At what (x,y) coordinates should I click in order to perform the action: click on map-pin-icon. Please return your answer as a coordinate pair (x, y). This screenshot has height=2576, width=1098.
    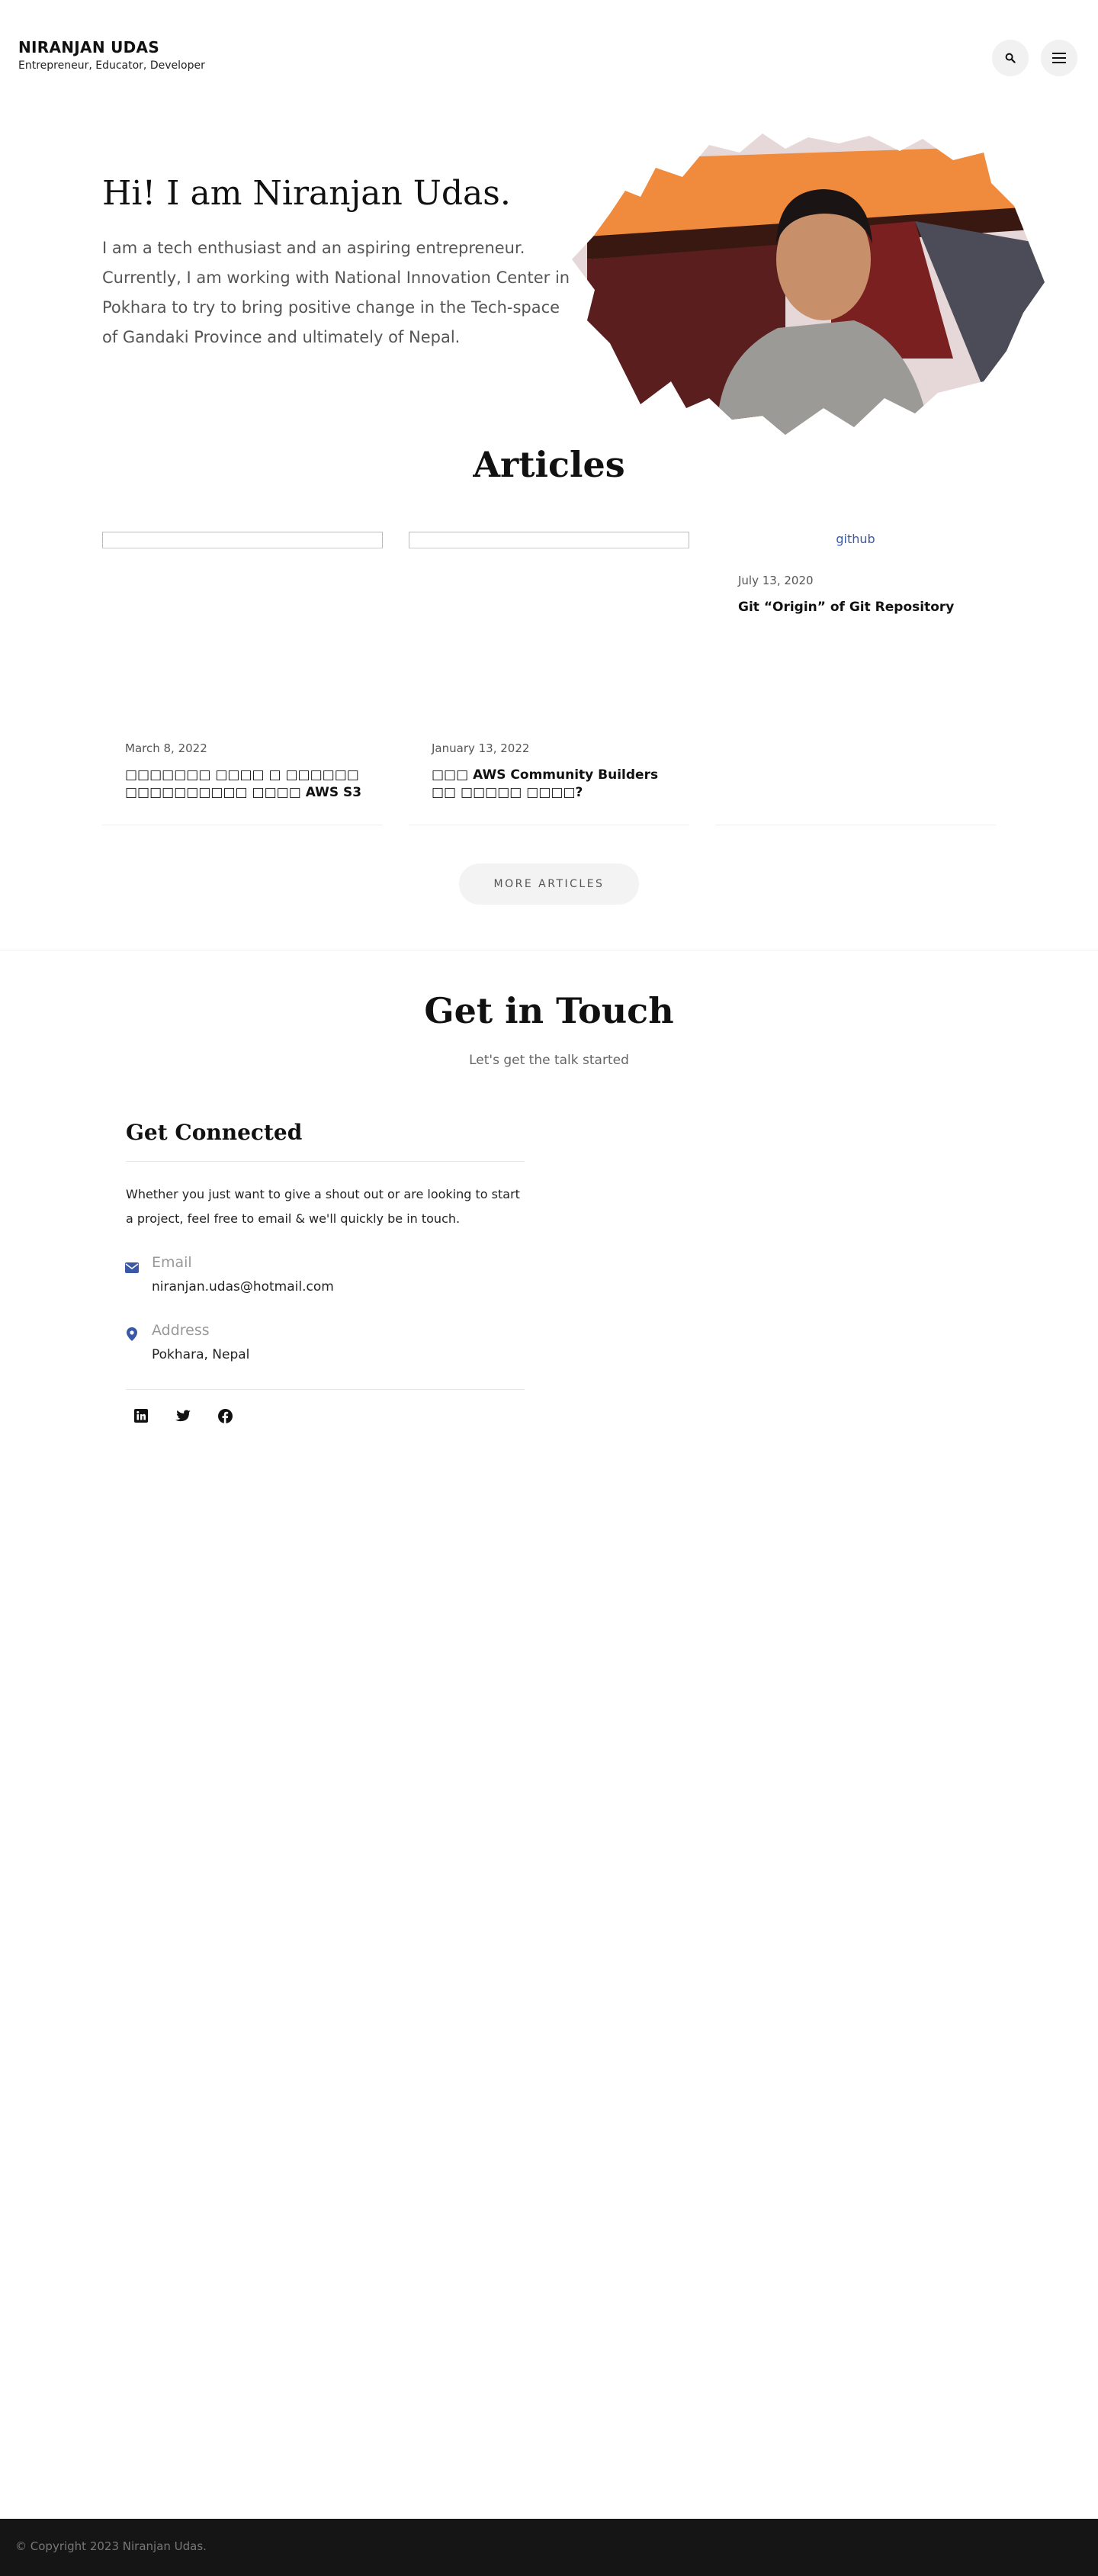
    Looking at the image, I should click on (132, 1334).